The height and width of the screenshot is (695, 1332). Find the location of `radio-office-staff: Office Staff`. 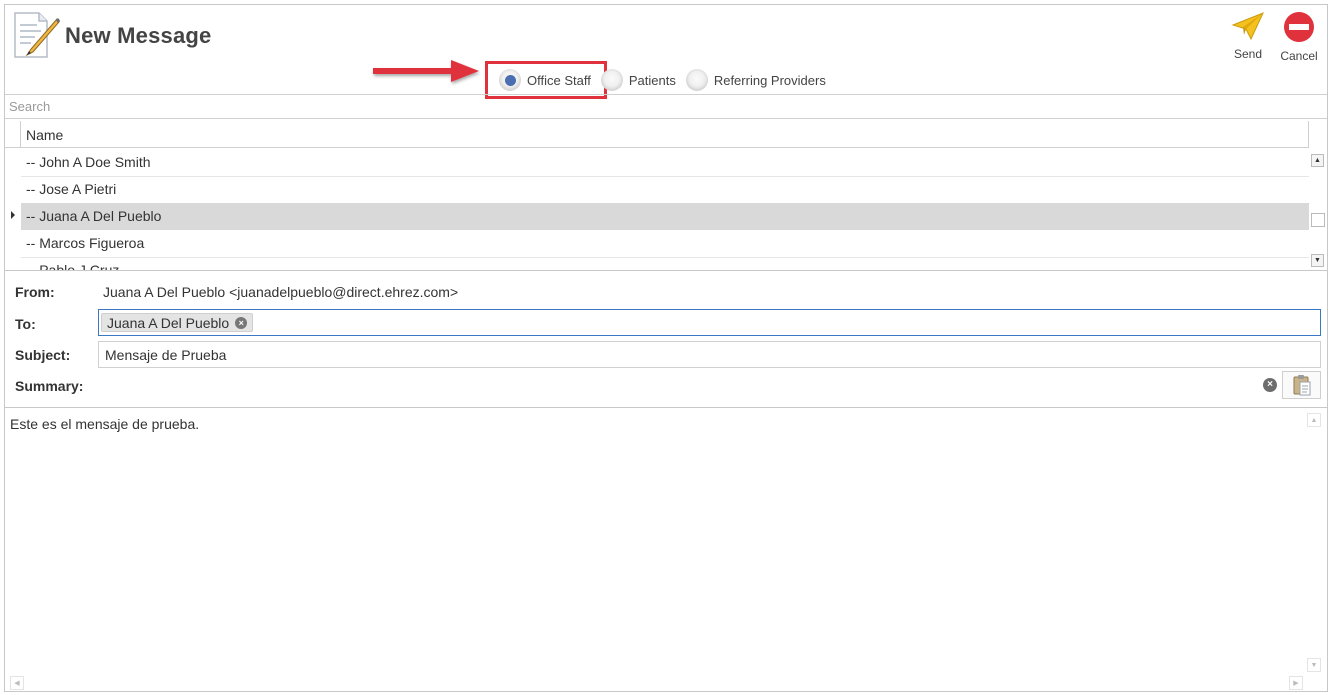

radio-office-staff: Office Staff is located at coordinates (547, 80).